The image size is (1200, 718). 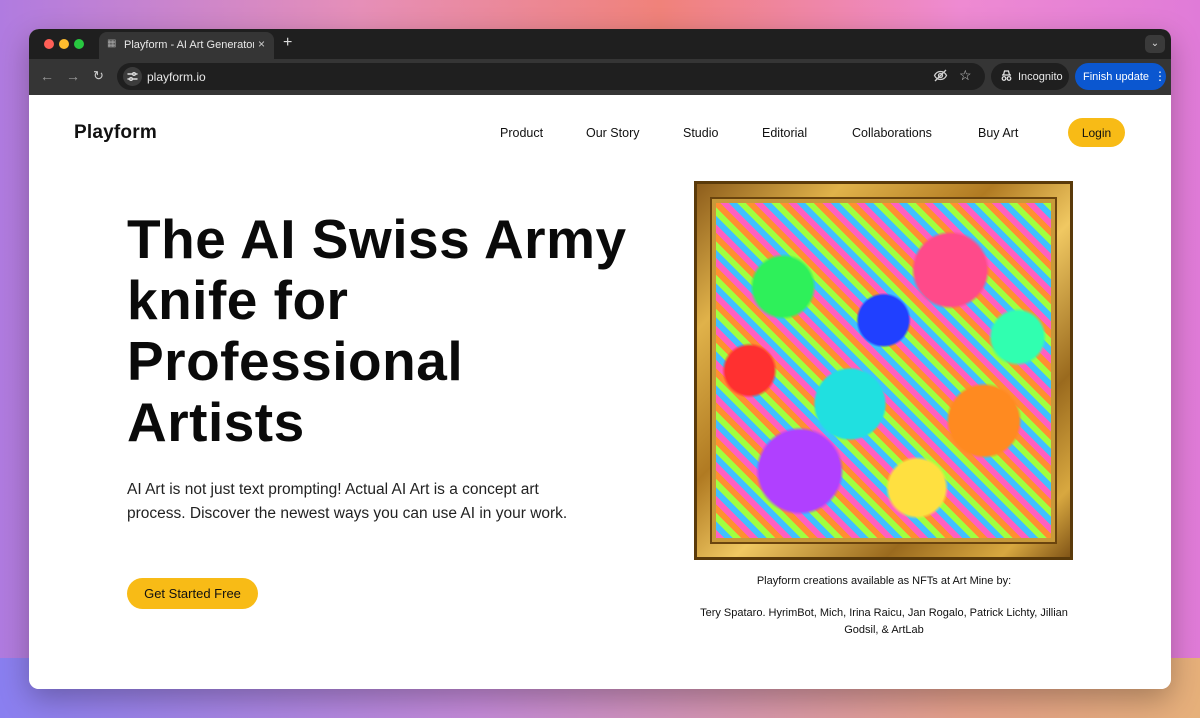 What do you see at coordinates (132, 76) in the screenshot?
I see `tune-icon` at bounding box center [132, 76].